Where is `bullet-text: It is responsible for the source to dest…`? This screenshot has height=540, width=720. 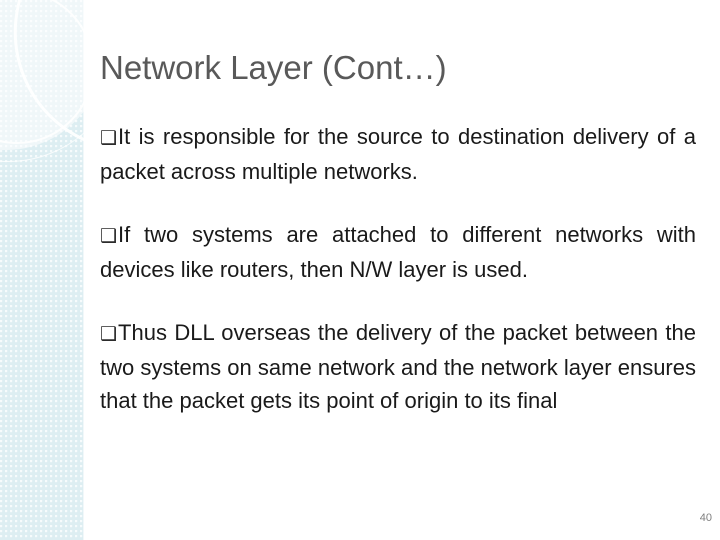
bullet-text: It is responsible for the source to dest… is located at coordinates (398, 154).